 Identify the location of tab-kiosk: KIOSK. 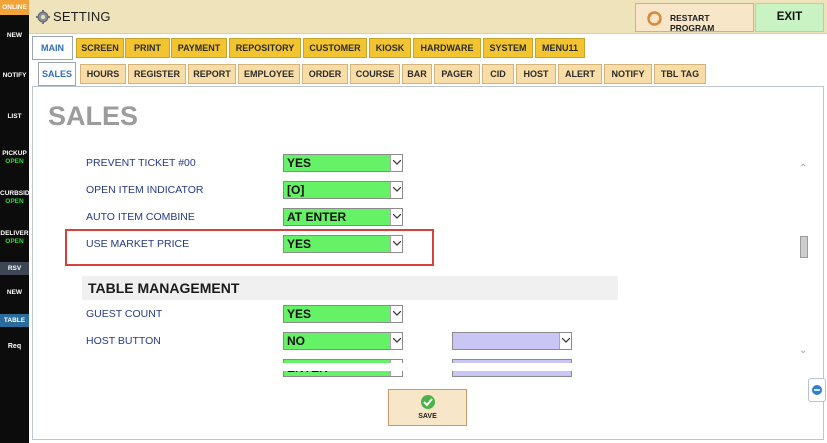
(390, 48).